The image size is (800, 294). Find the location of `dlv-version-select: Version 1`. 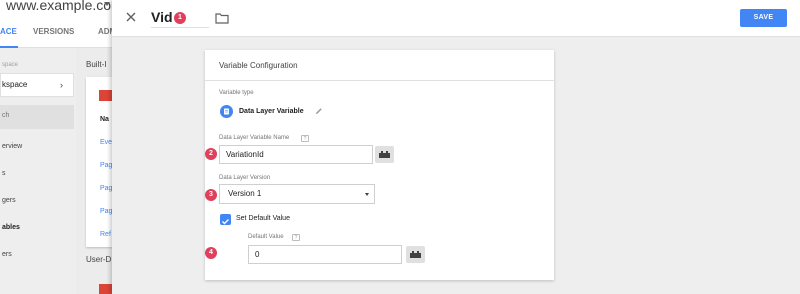

dlv-version-select: Version 1 is located at coordinates (297, 194).